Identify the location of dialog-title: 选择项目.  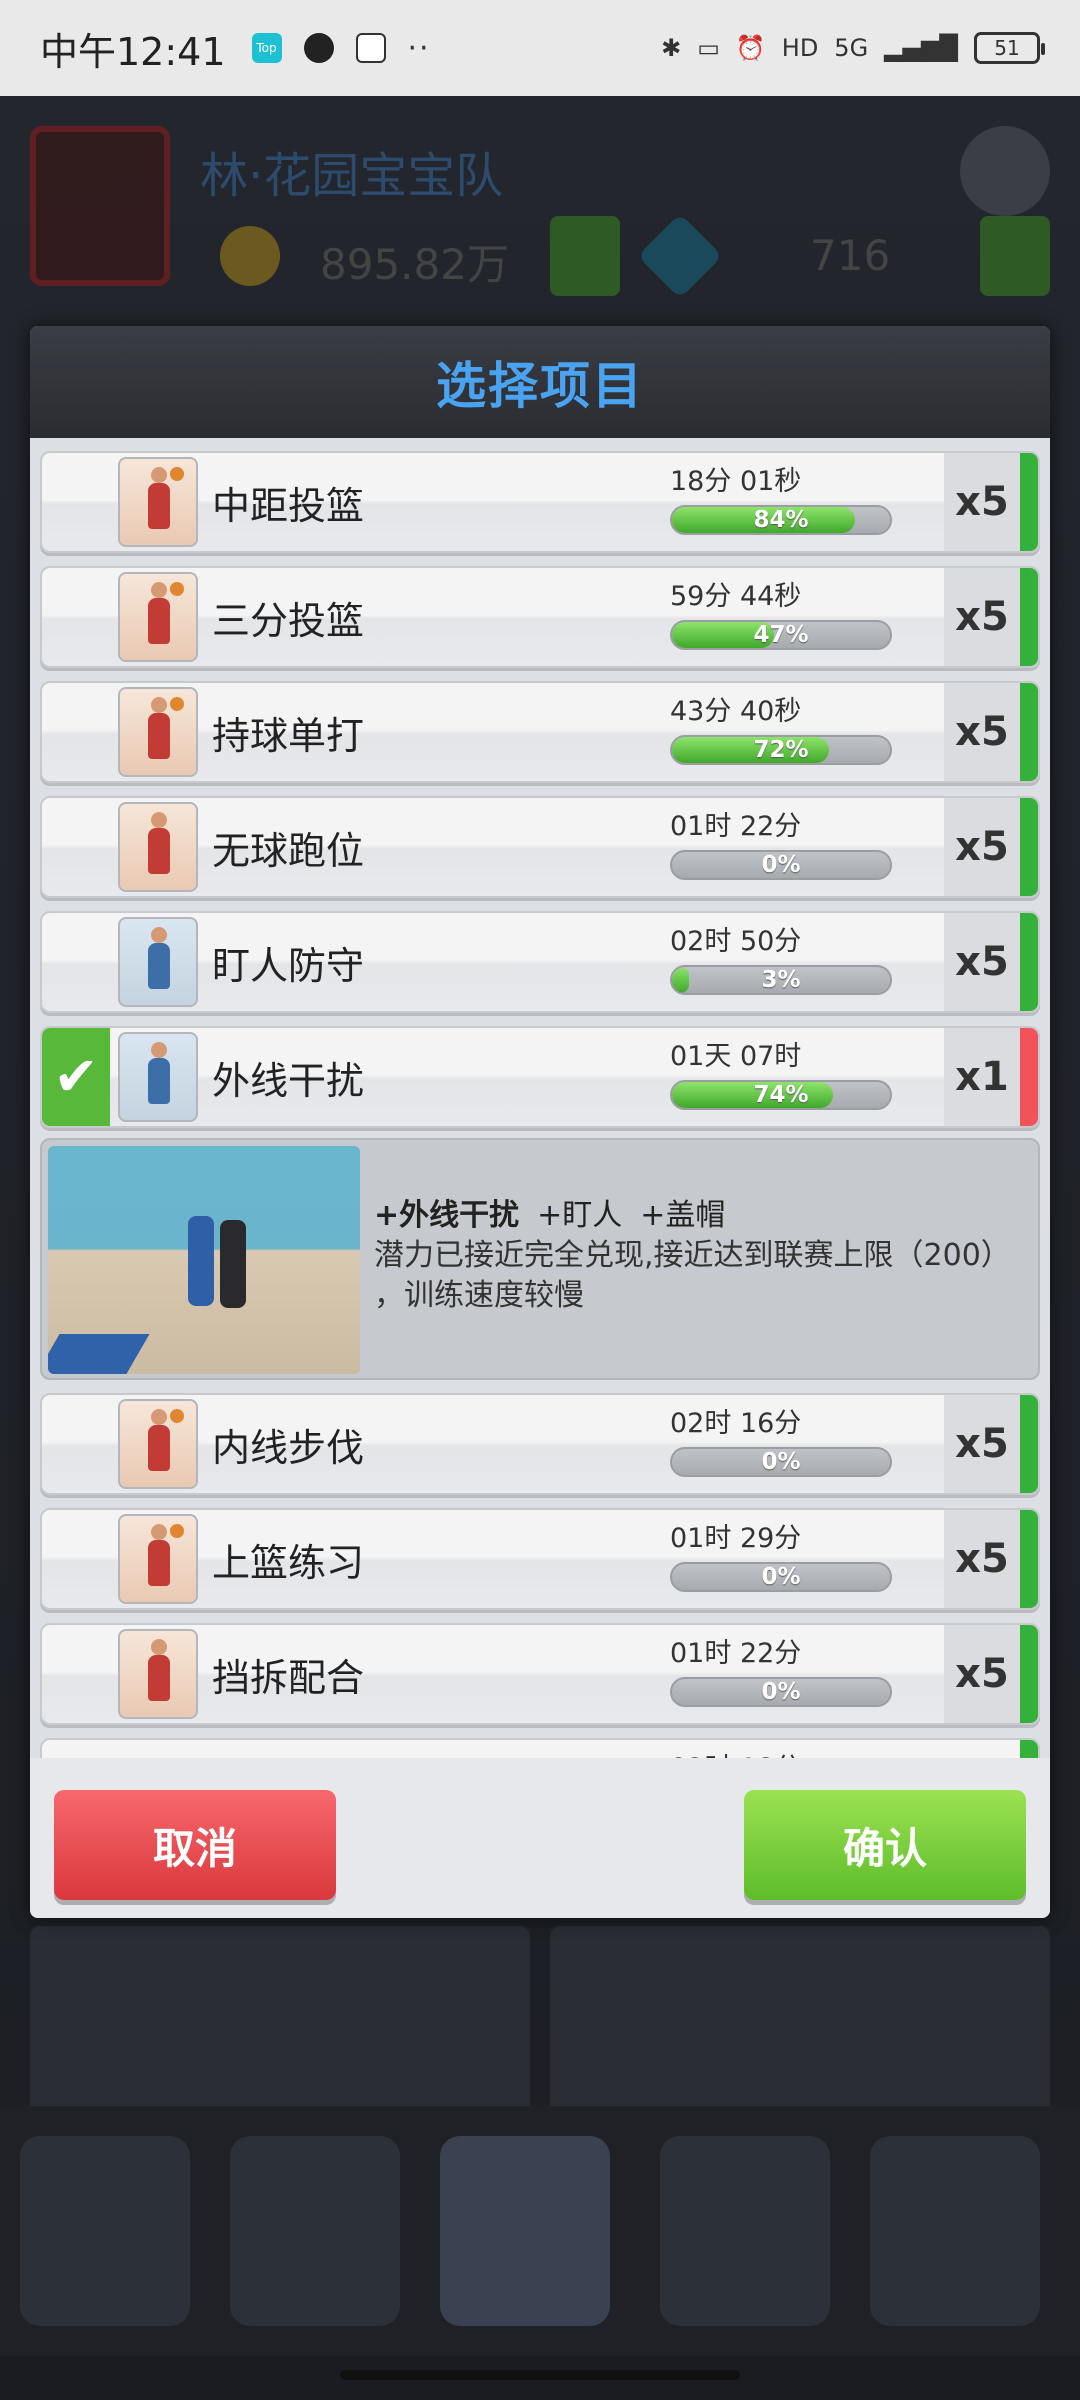
(540, 386).